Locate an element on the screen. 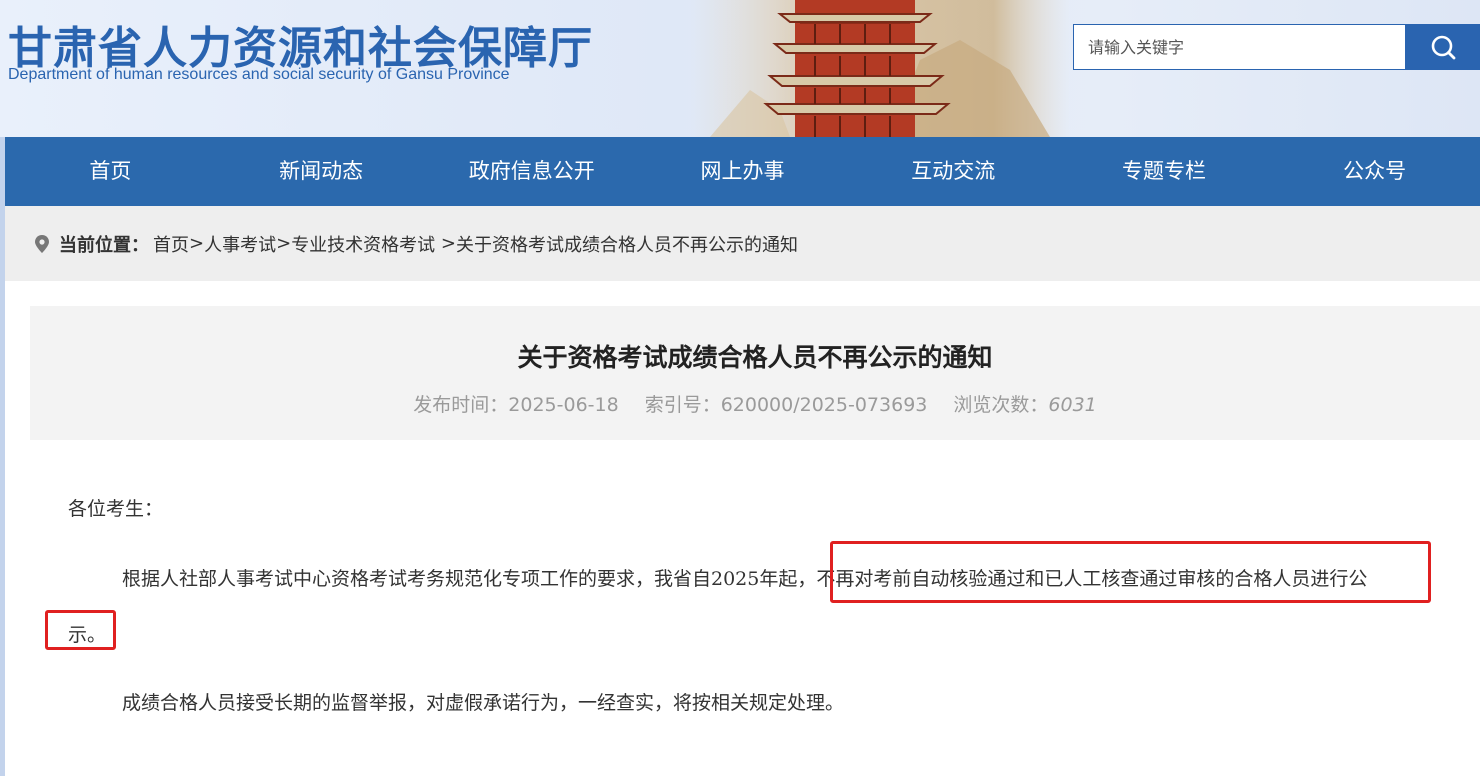 The height and width of the screenshot is (776, 1480). grottoes-pagoda-image is located at coordinates (880, 68).